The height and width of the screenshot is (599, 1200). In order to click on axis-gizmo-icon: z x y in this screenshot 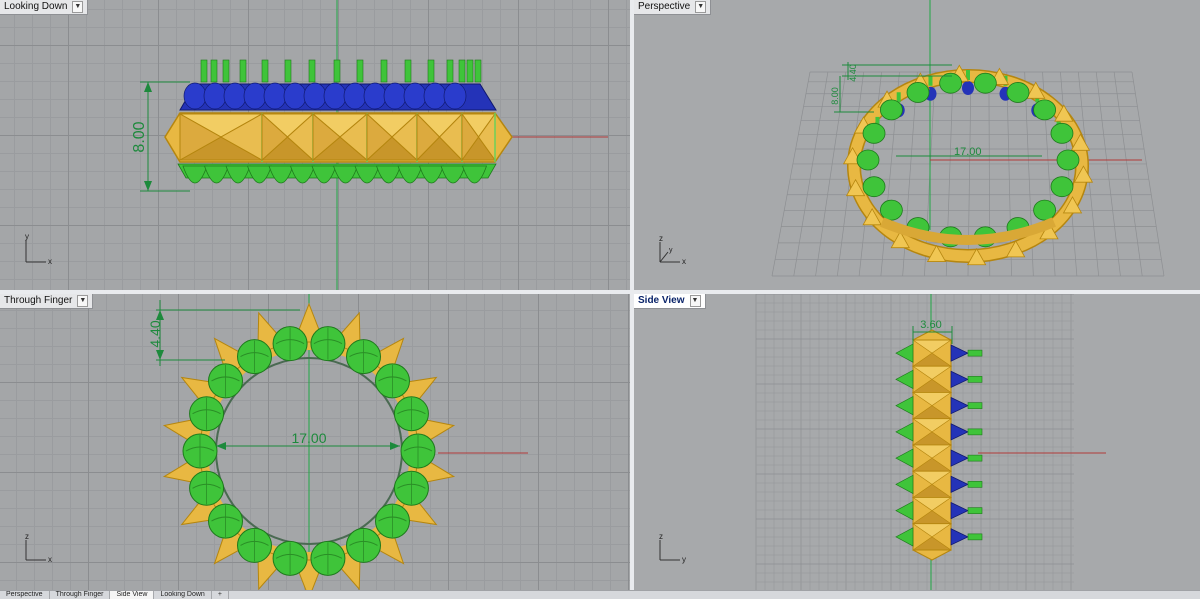, I will do `click(672, 250)`.